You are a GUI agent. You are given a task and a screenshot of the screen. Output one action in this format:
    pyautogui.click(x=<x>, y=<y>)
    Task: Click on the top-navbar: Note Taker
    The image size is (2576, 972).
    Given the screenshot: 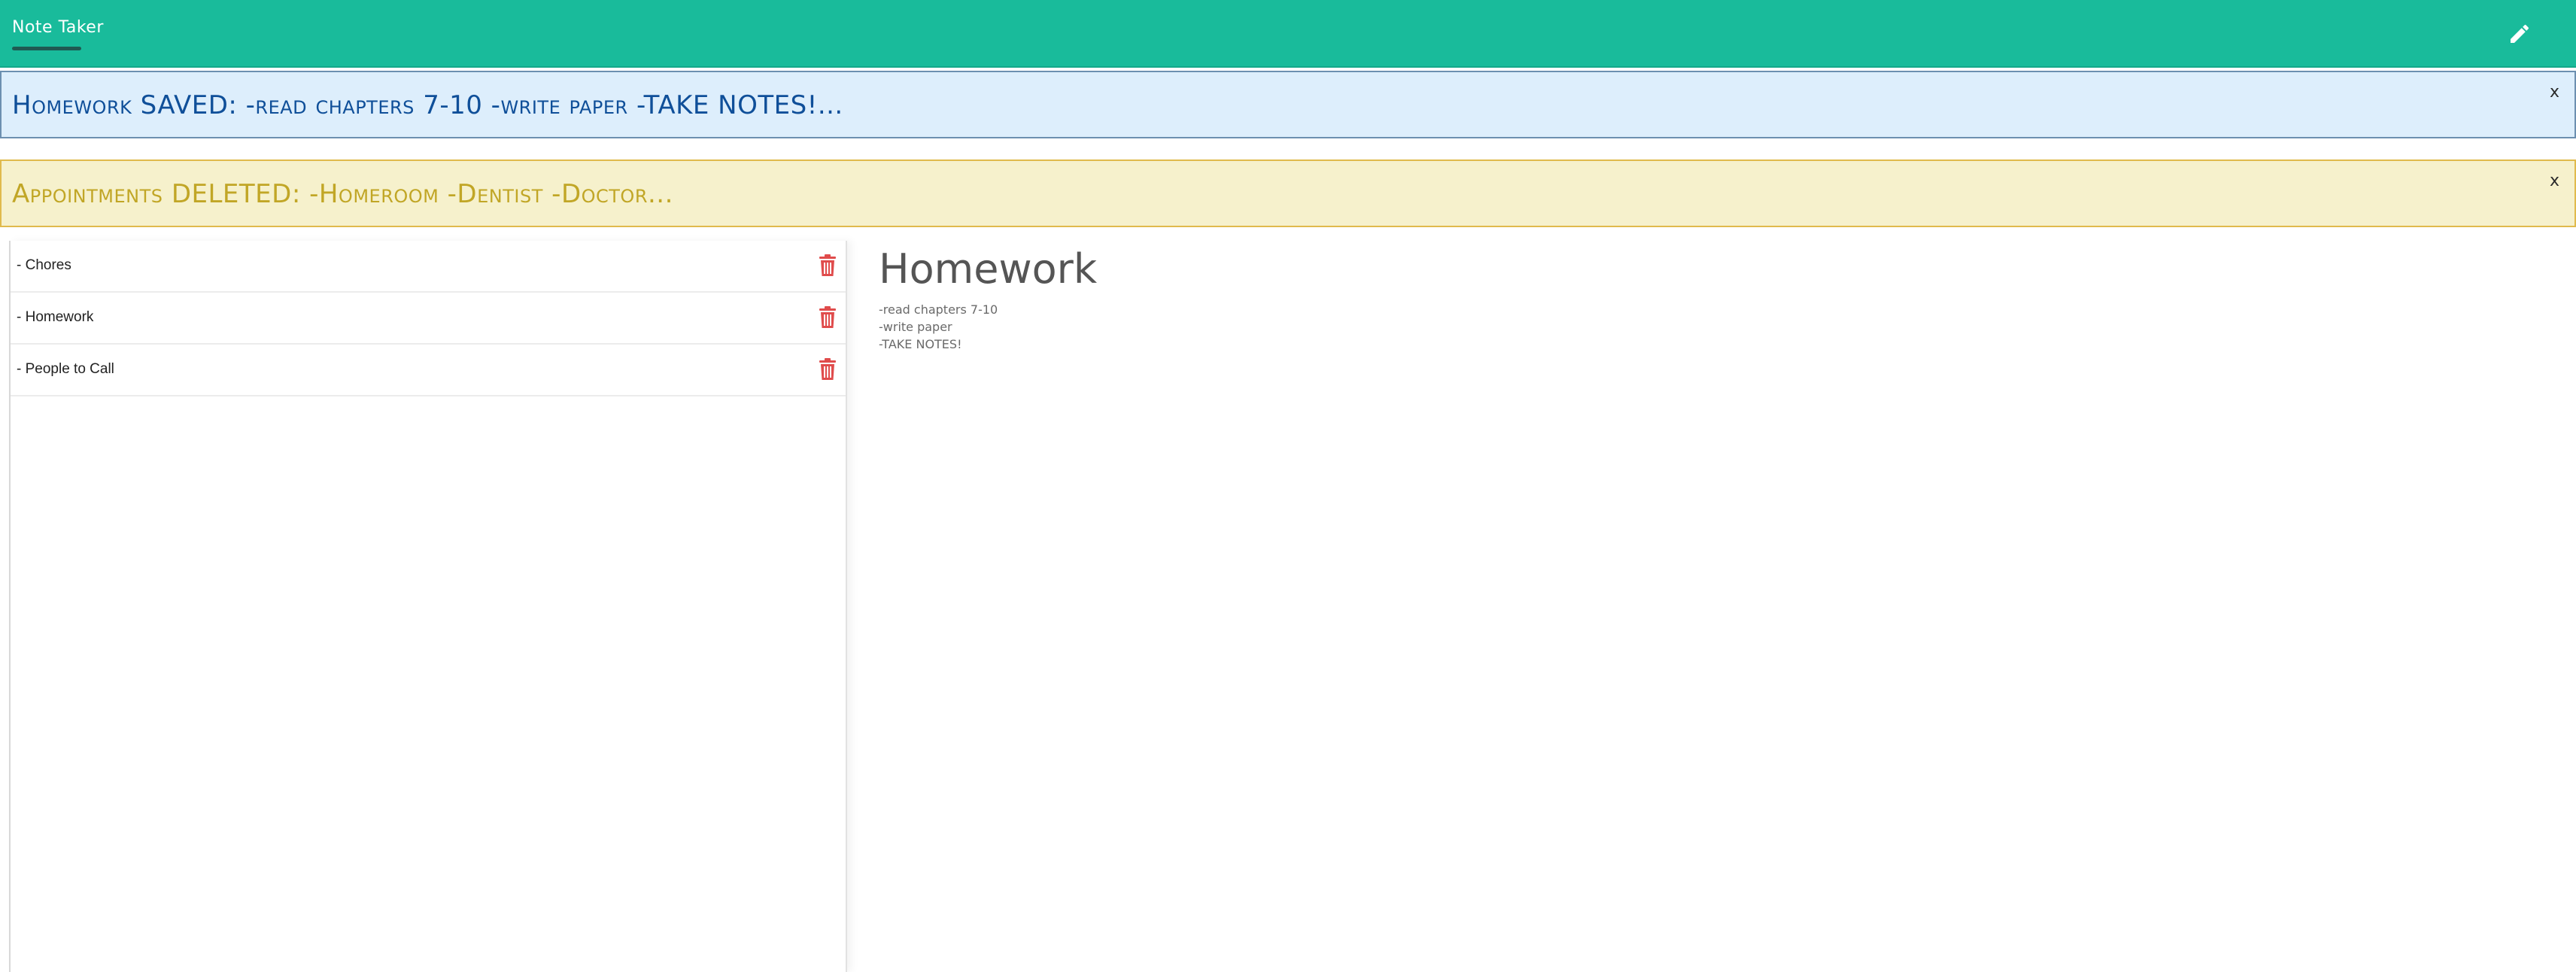 What is the action you would take?
    pyautogui.click(x=1288, y=34)
    